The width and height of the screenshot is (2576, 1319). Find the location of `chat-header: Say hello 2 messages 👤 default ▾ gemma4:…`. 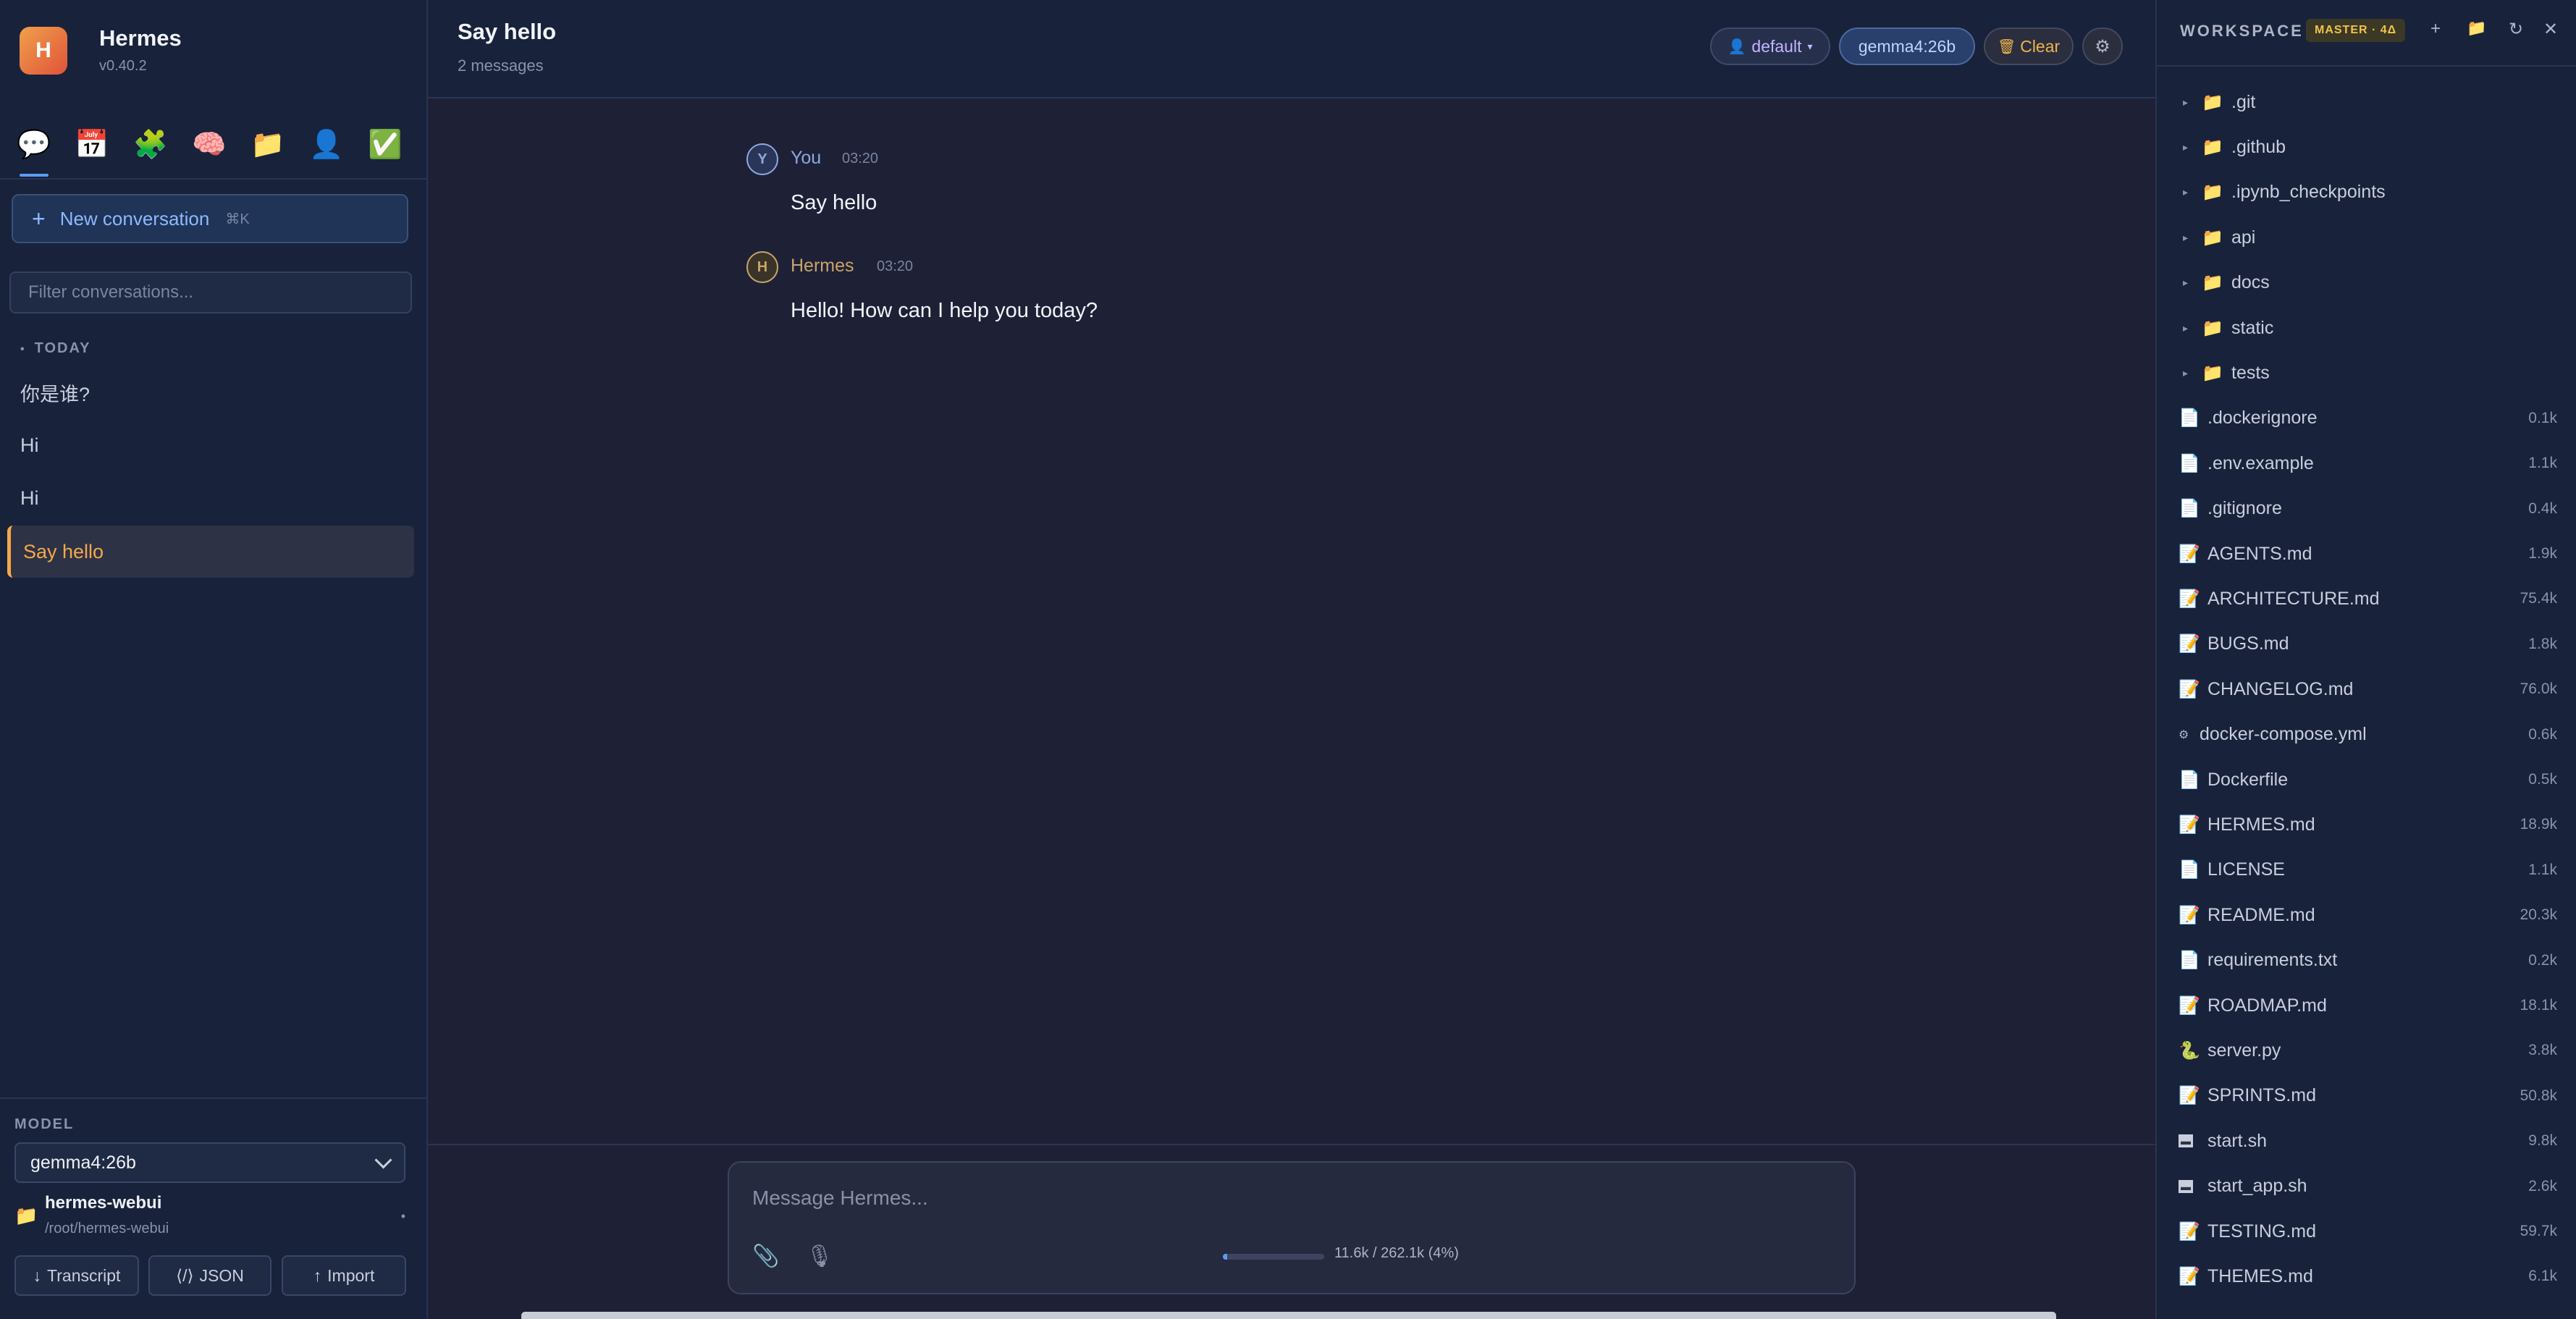

chat-header: Say hello 2 messages 👤 default ▾ gemma4:… is located at coordinates (1291, 49).